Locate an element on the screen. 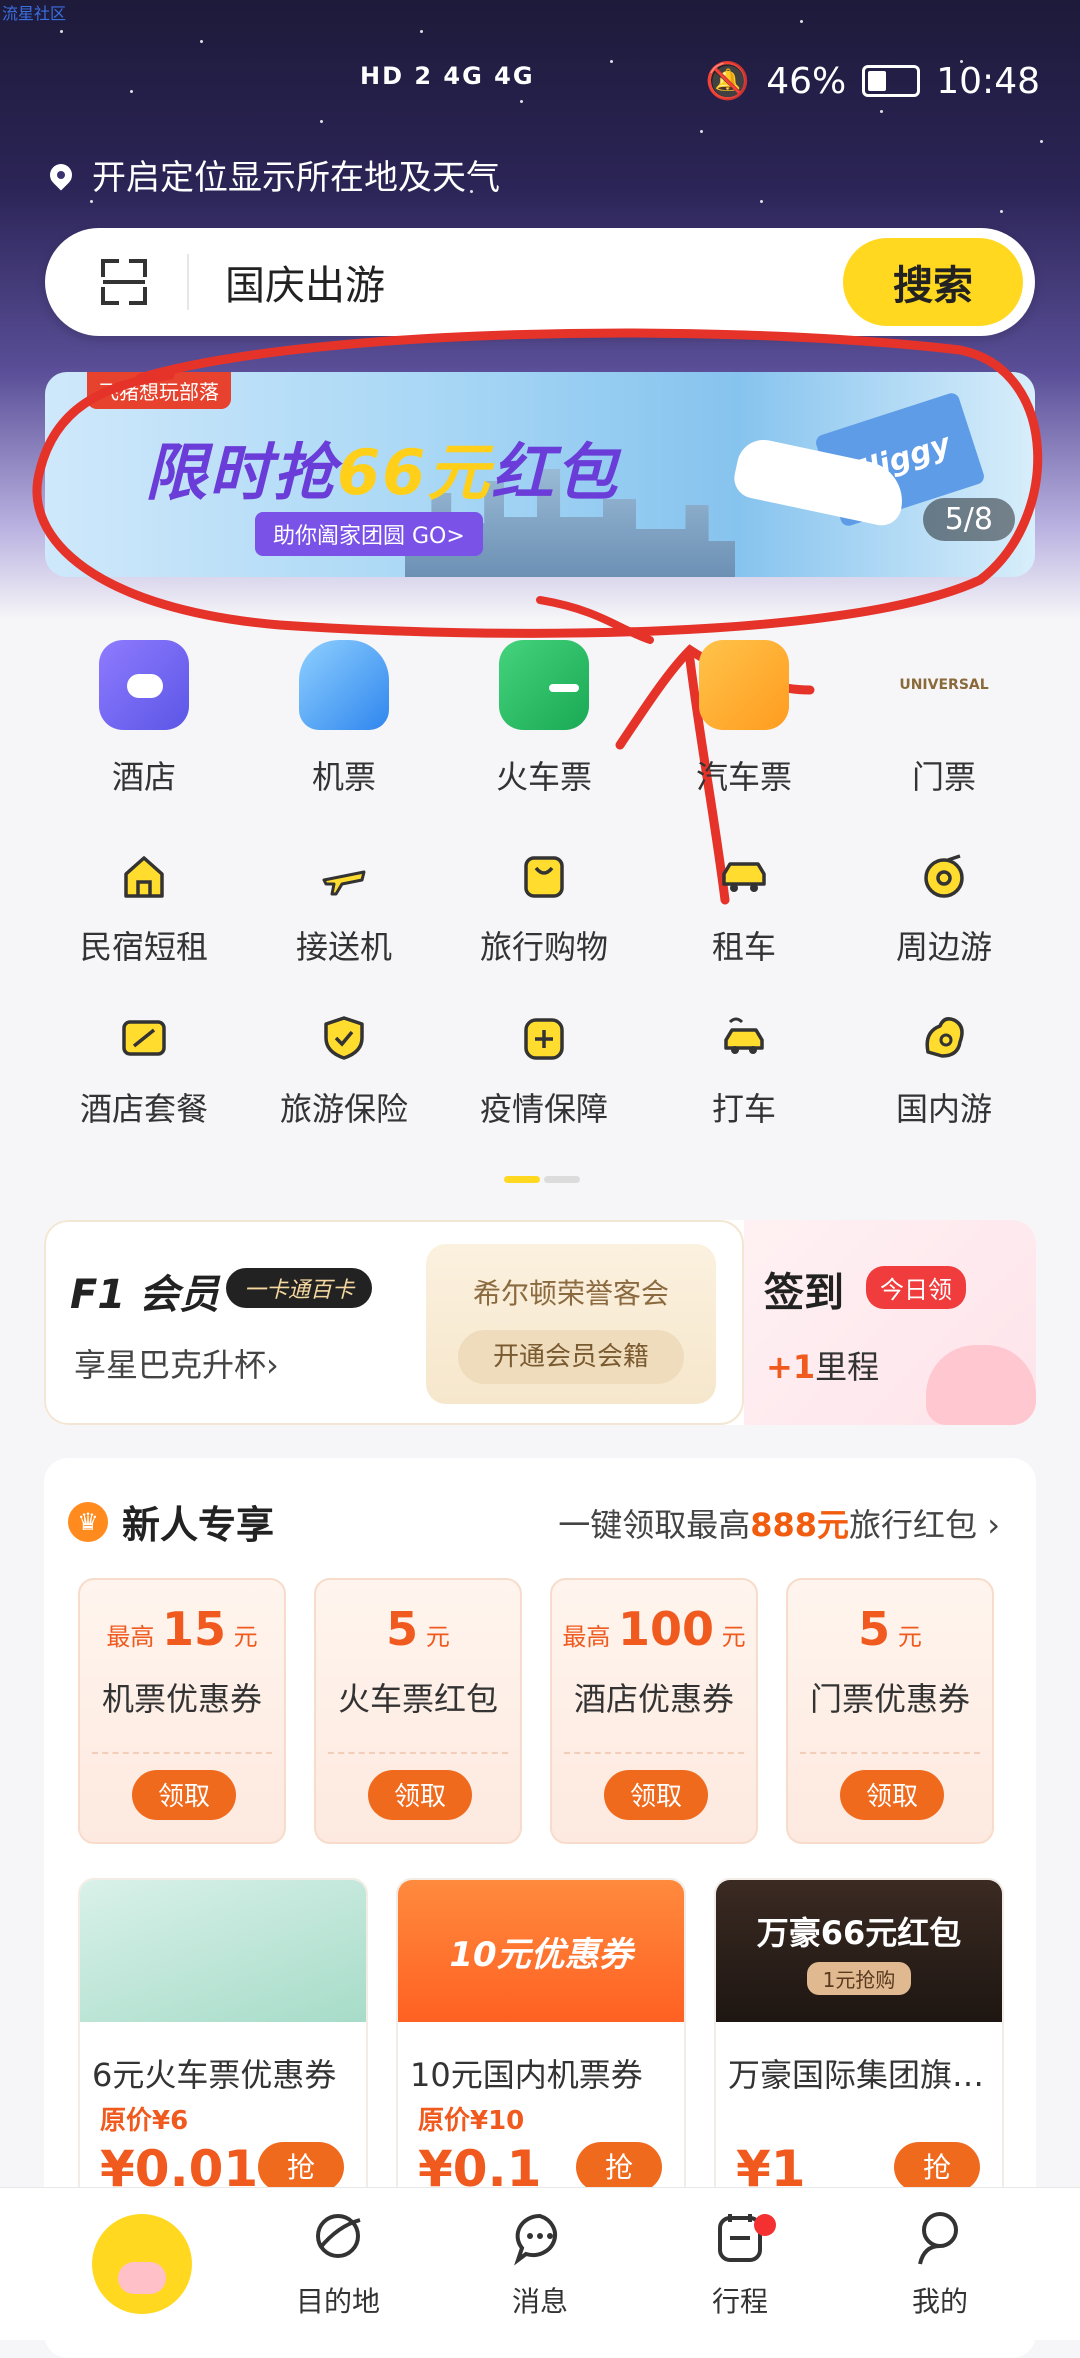  home-logo-icon is located at coordinates (142, 2264).